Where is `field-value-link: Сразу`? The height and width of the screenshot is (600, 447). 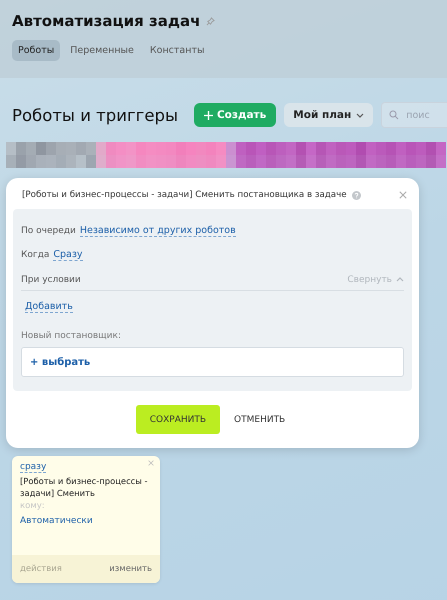
field-value-link: Сразу is located at coordinates (68, 255).